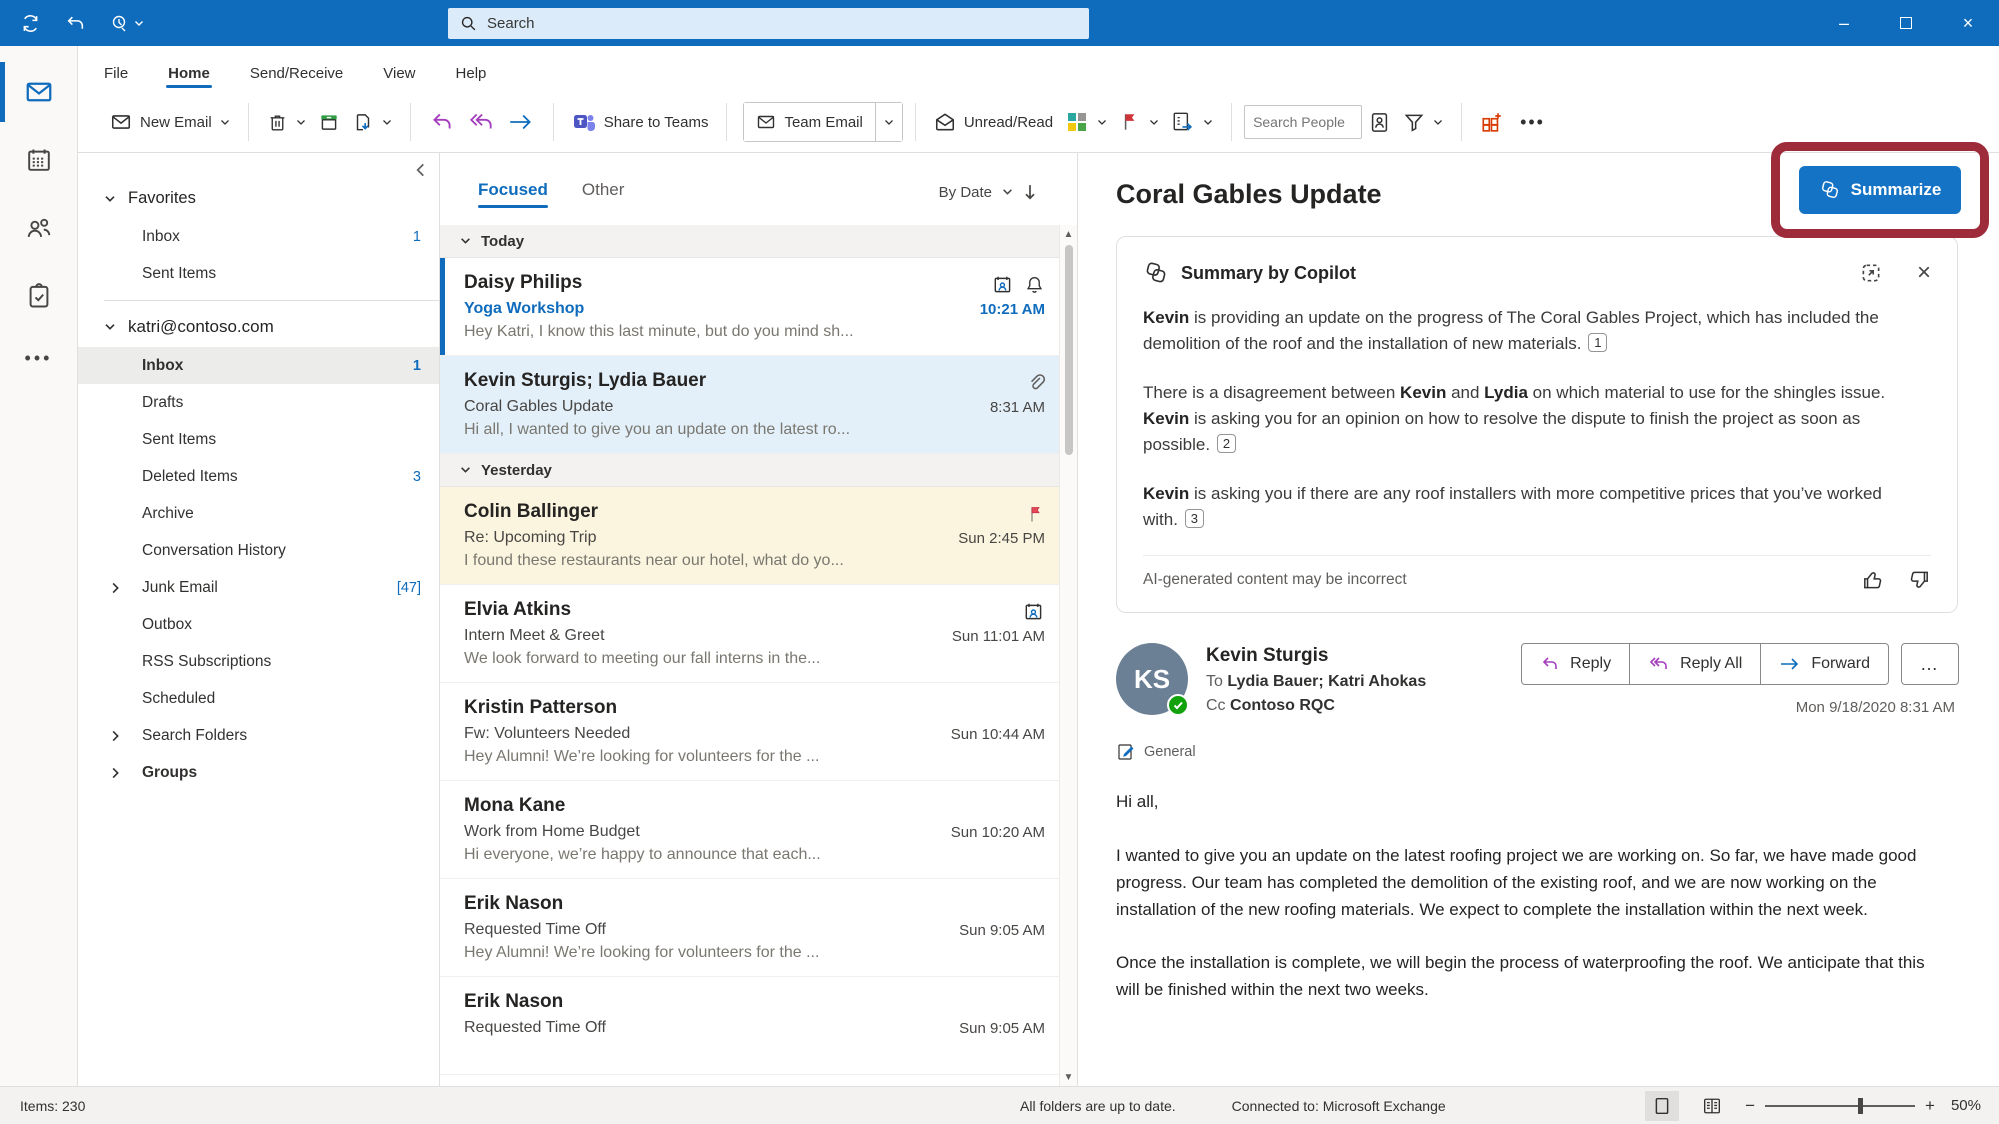  I want to click on close-button: ×, so click(1968, 23).